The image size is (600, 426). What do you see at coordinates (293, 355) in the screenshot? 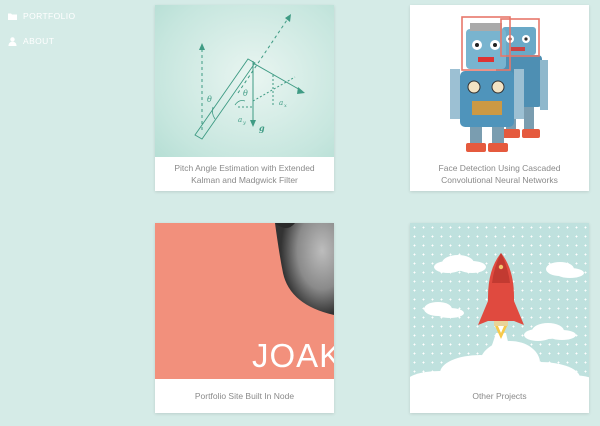
I see `joak-text: JOAK` at bounding box center [293, 355].